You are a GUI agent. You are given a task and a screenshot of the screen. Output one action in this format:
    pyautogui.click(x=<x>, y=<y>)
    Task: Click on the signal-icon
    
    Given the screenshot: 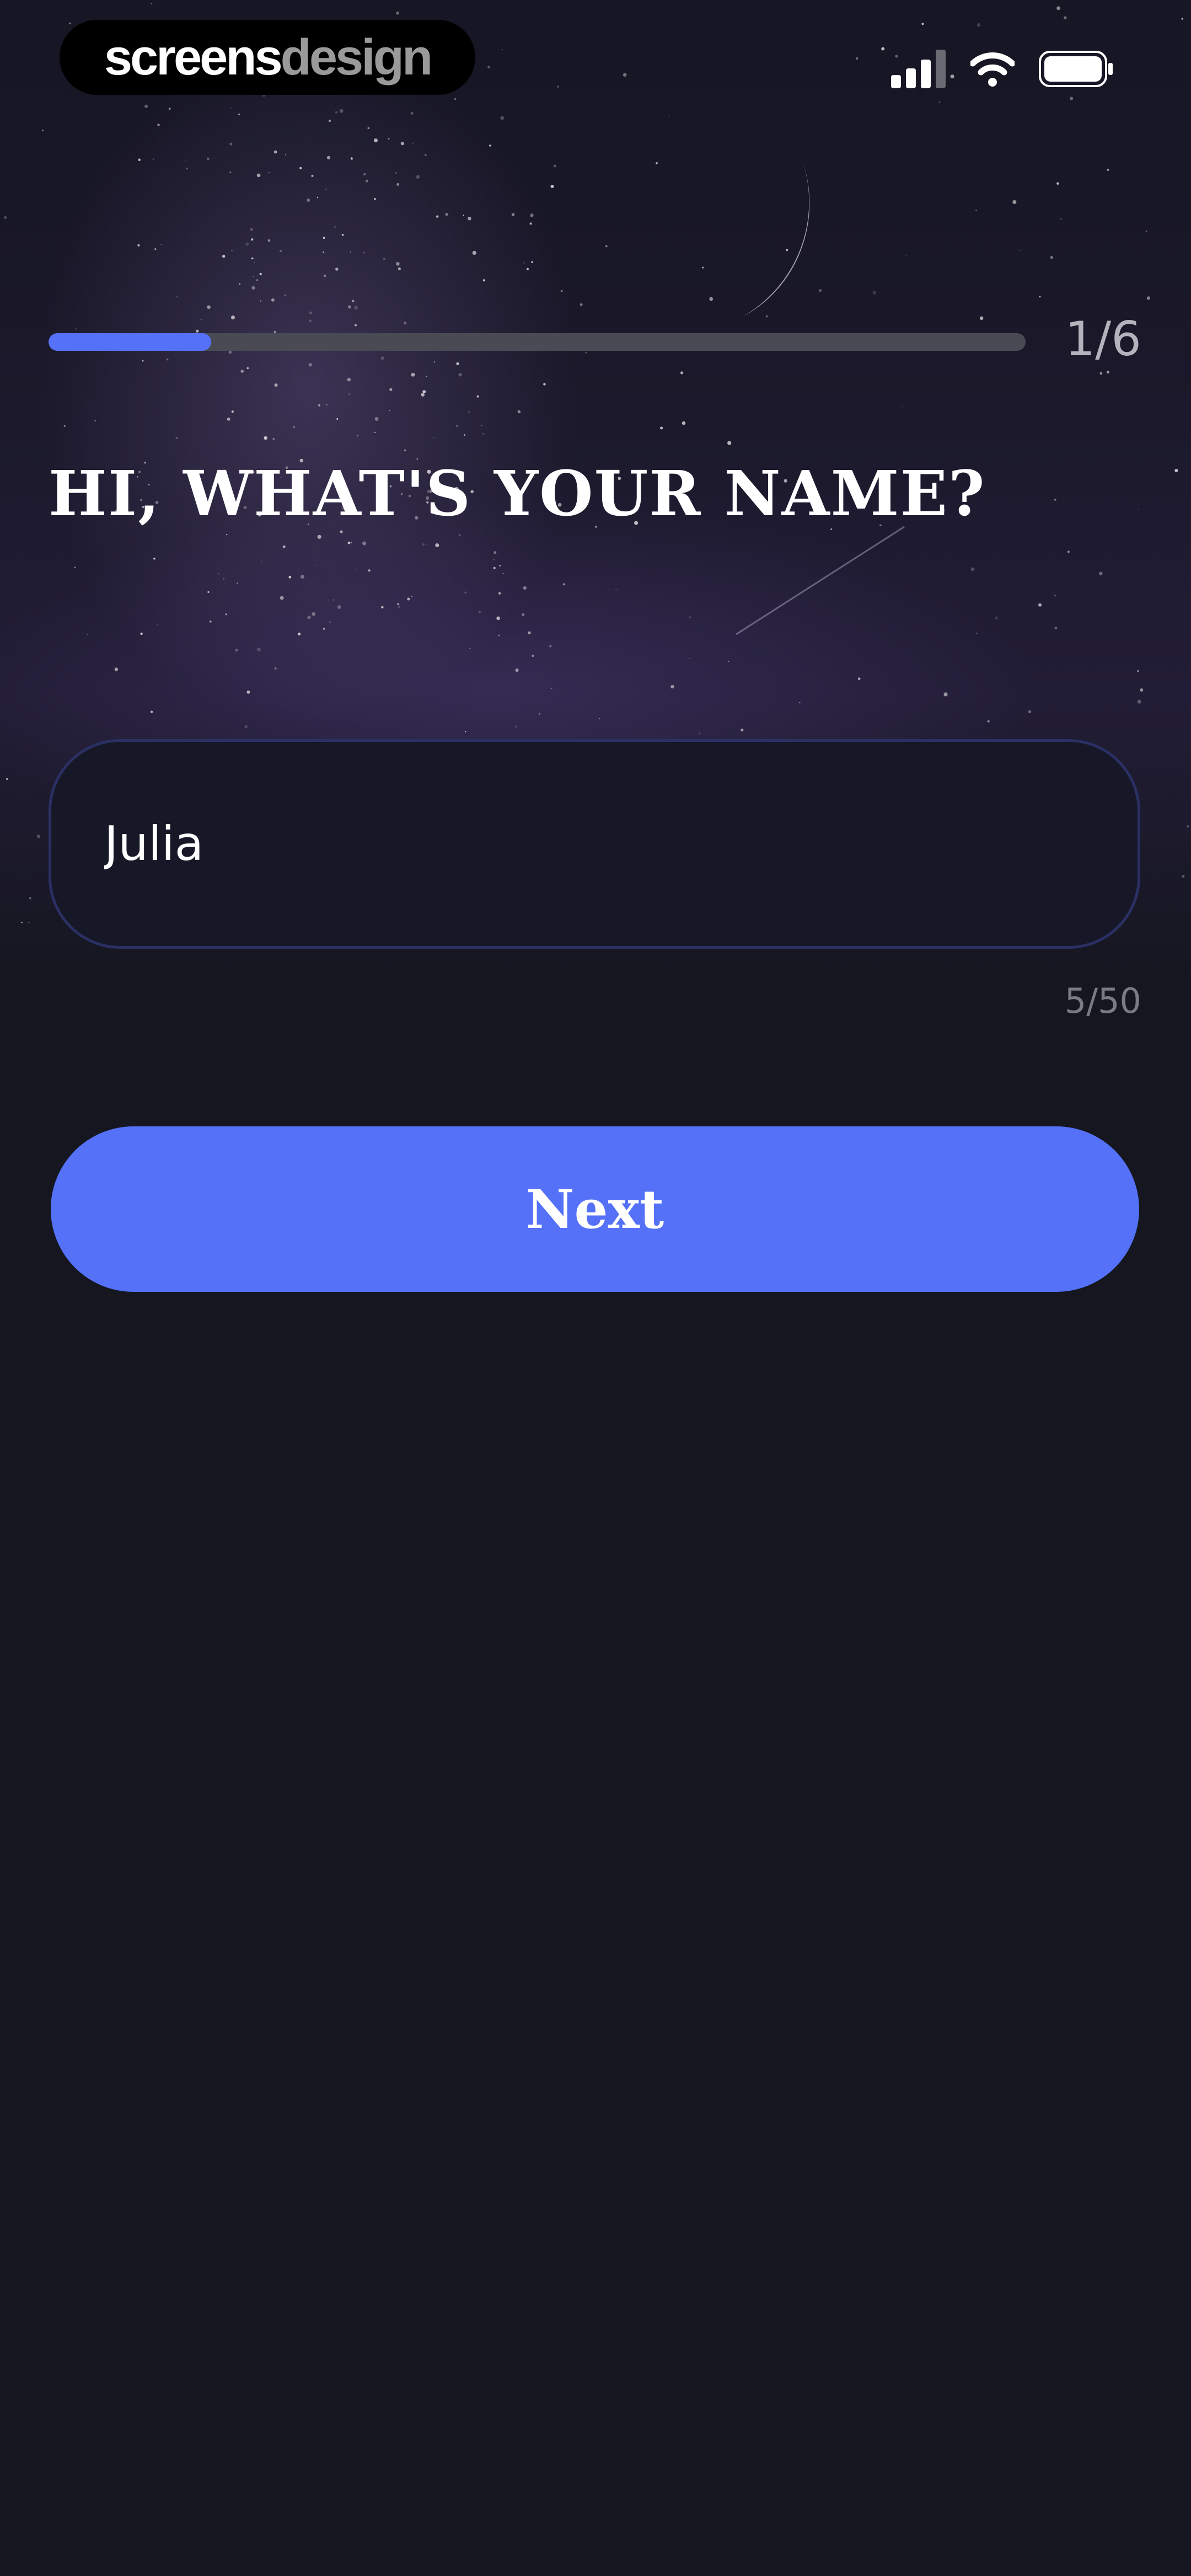 What is the action you would take?
    pyautogui.click(x=918, y=69)
    